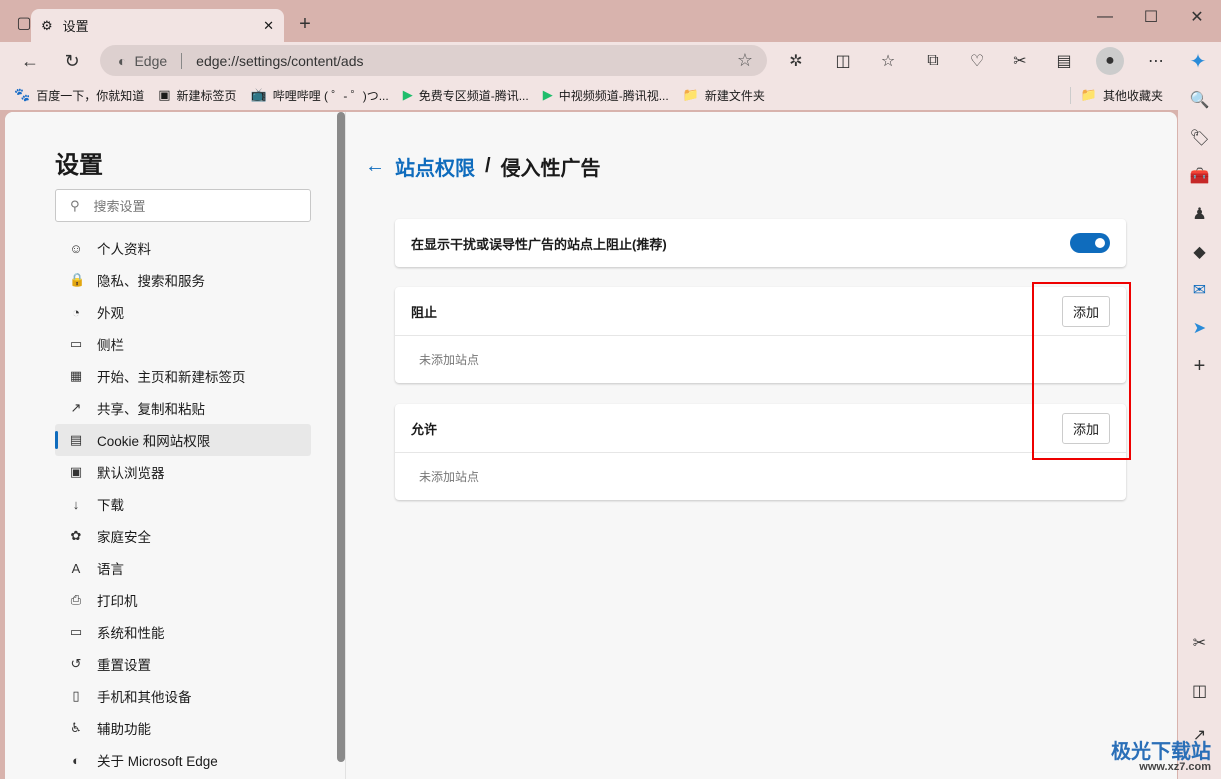 Image resolution: width=1221 pixels, height=779 pixels. What do you see at coordinates (183, 632) in the screenshot?
I see `sidebar-item-laptop: ▭ 系统和性能` at bounding box center [183, 632].